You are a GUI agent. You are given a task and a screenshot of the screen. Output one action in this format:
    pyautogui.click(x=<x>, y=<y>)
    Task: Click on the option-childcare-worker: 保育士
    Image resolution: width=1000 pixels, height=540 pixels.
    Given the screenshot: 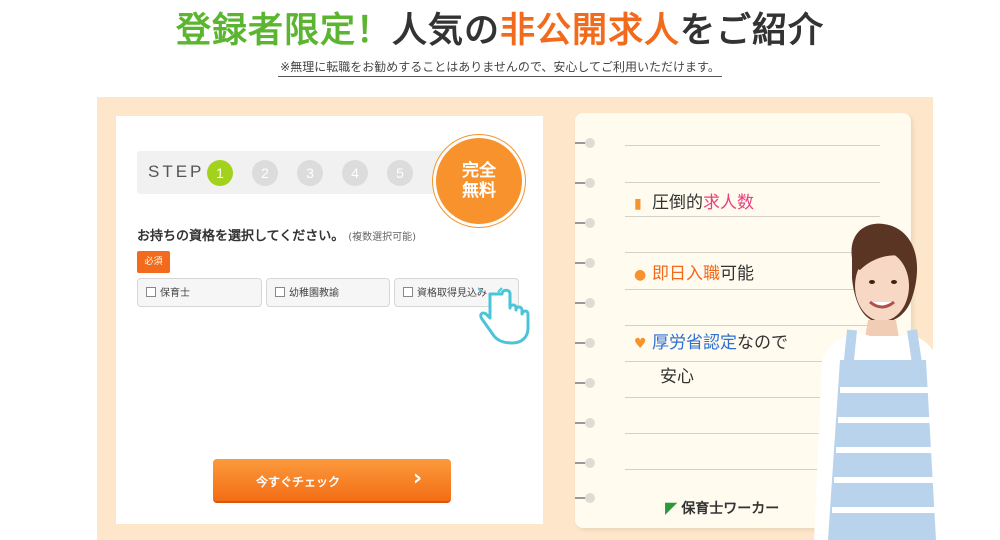 What is the action you would take?
    pyautogui.click(x=199, y=292)
    